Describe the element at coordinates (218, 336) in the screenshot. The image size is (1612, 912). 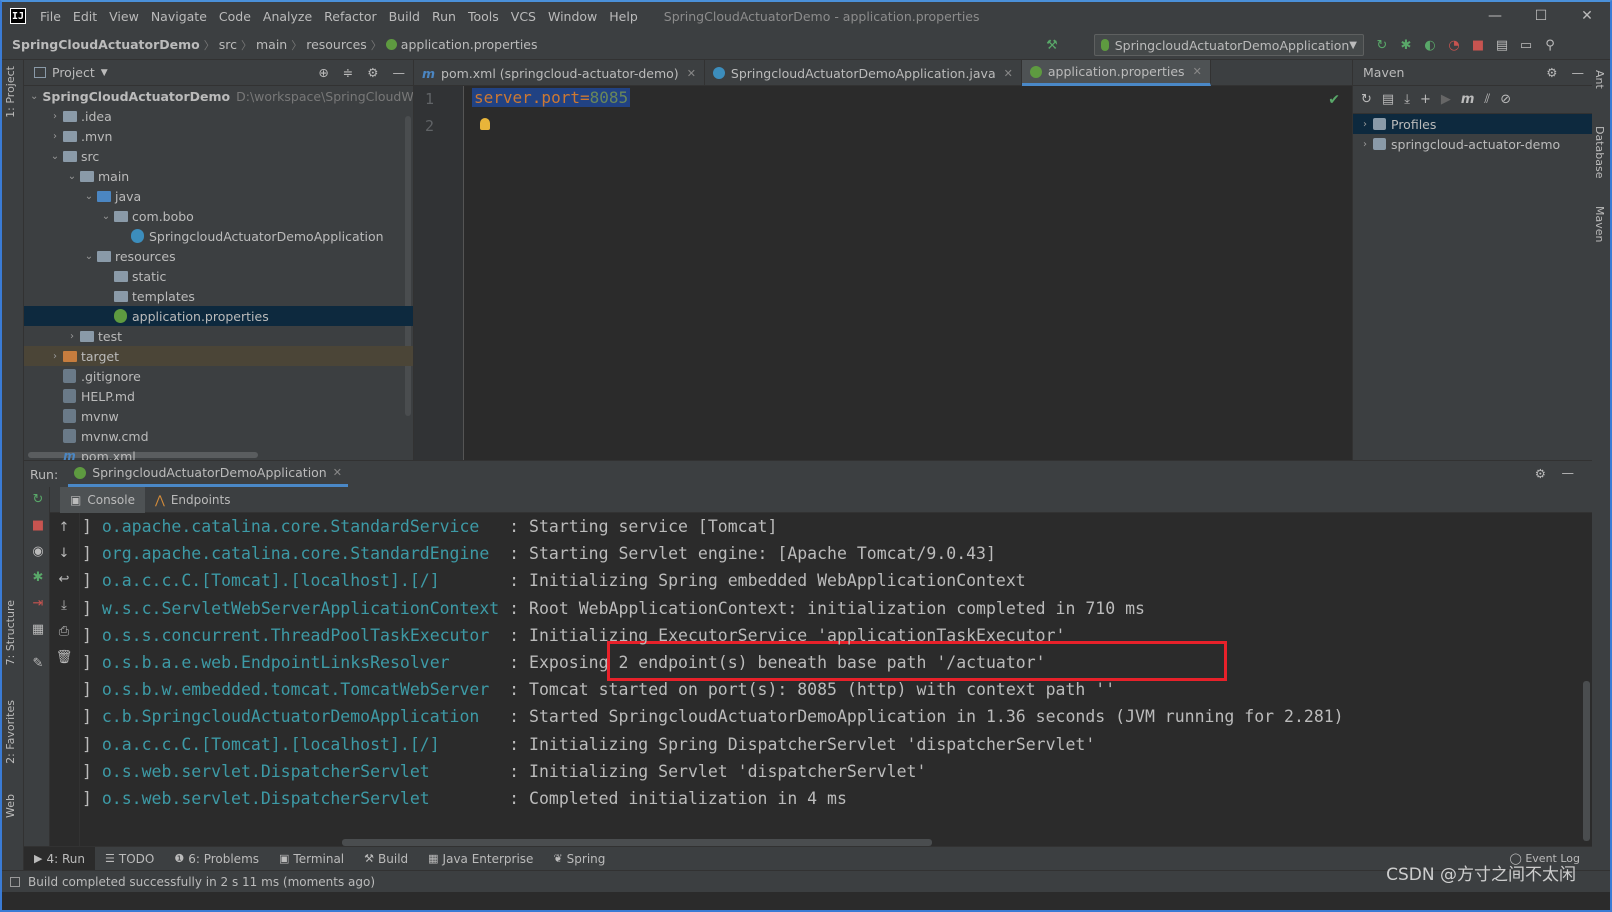
I see `tree-item: › test` at that location.